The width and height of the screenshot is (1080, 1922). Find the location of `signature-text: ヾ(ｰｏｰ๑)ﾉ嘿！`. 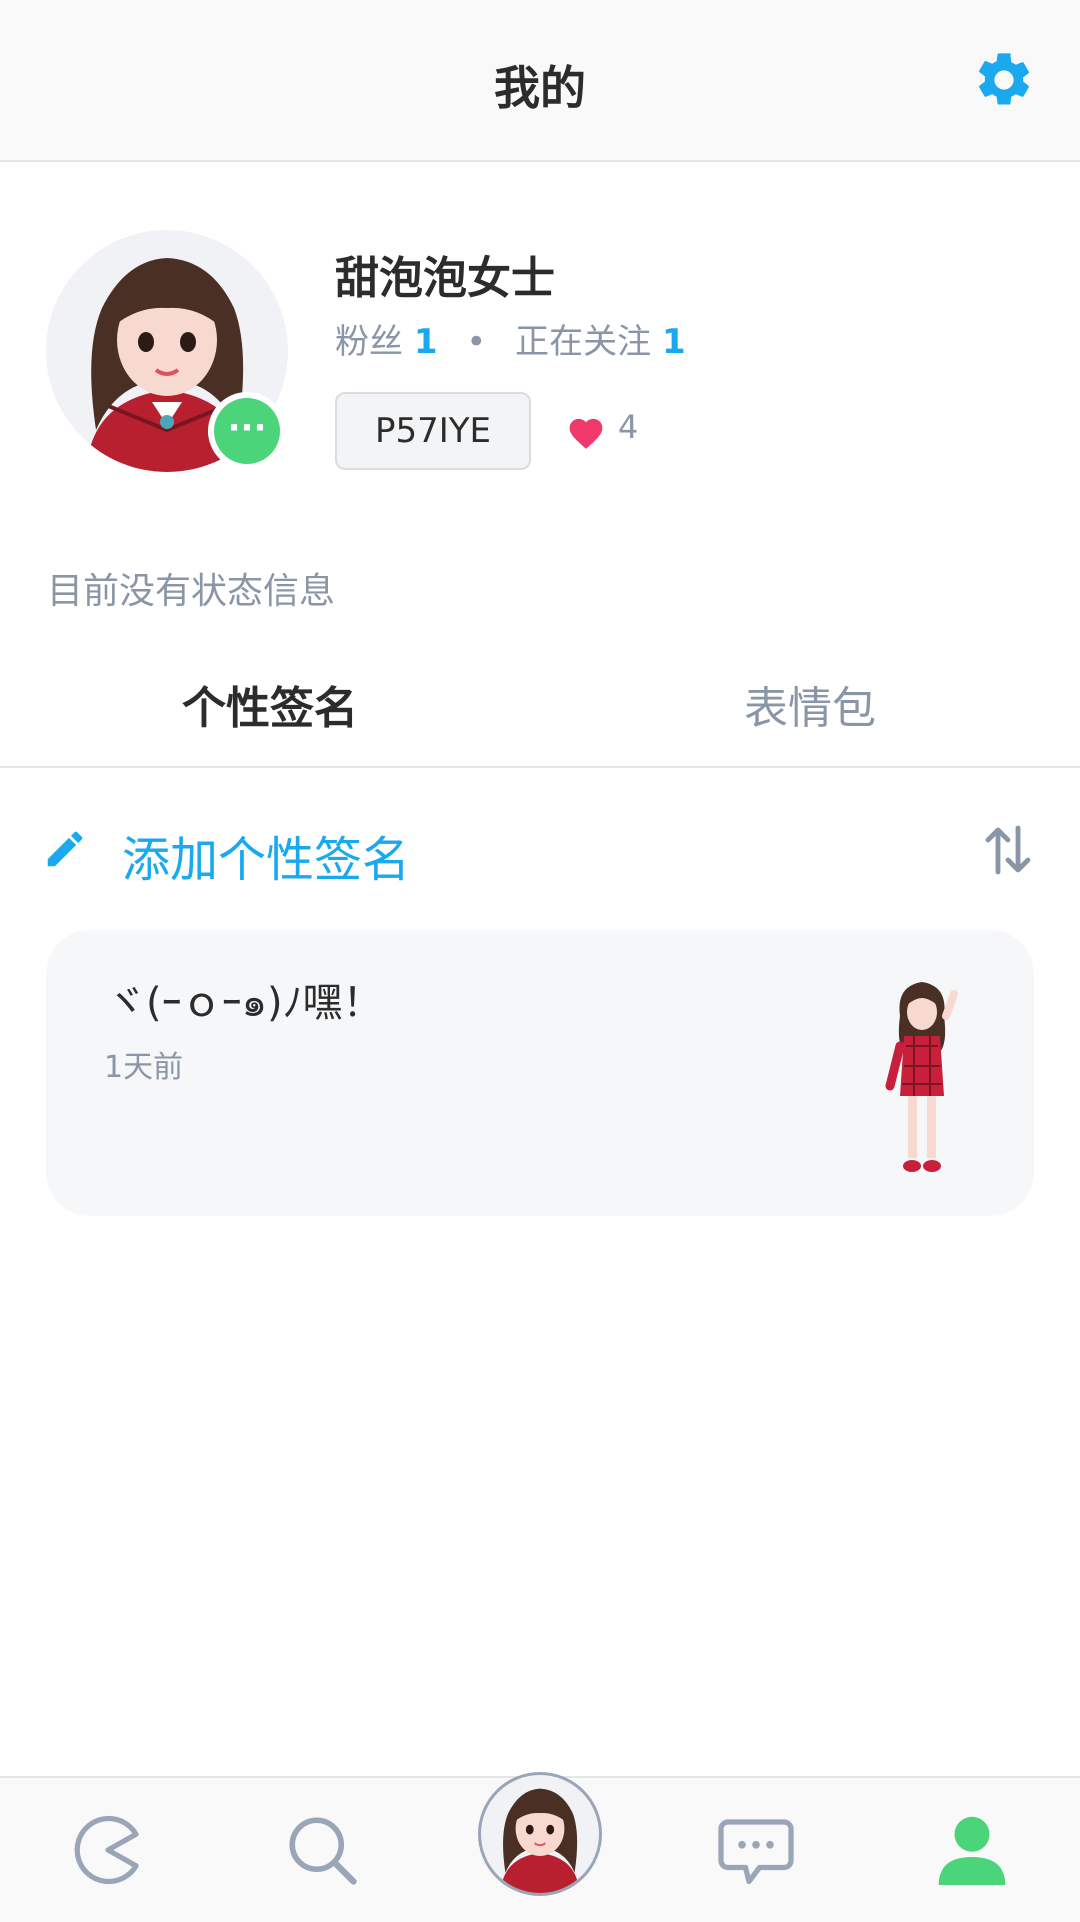

signature-text: ヾ(ｰｏｰ๑)ﾉ嘿！ is located at coordinates (244, 1003).